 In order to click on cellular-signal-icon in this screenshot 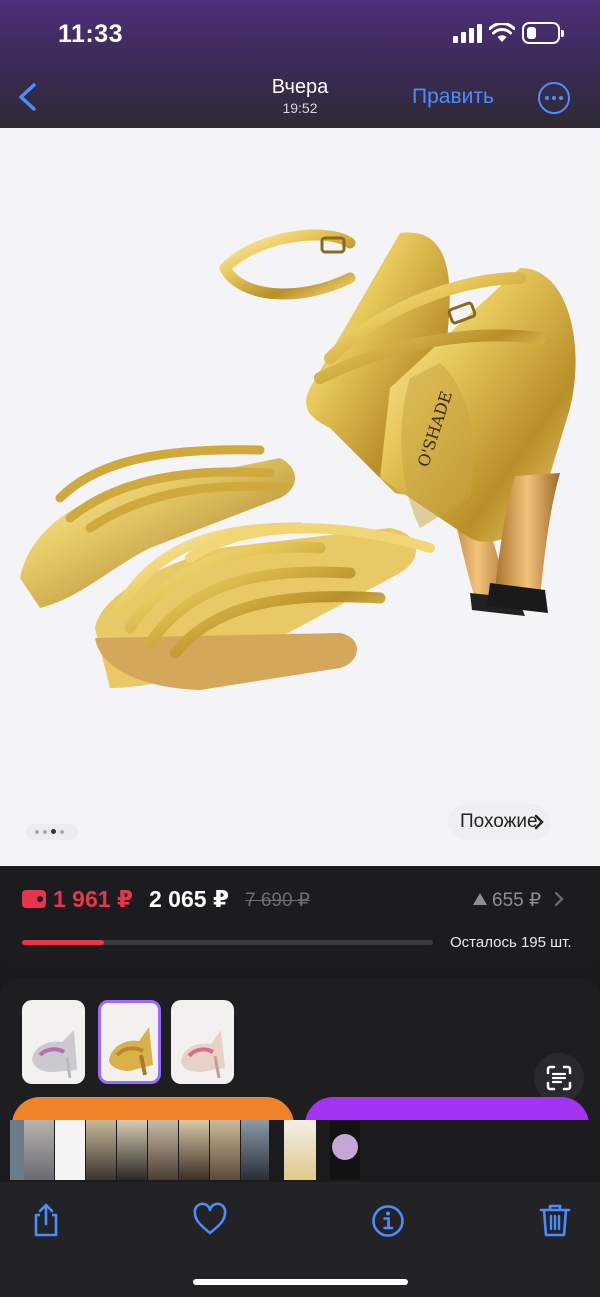, I will do `click(467, 33)`.